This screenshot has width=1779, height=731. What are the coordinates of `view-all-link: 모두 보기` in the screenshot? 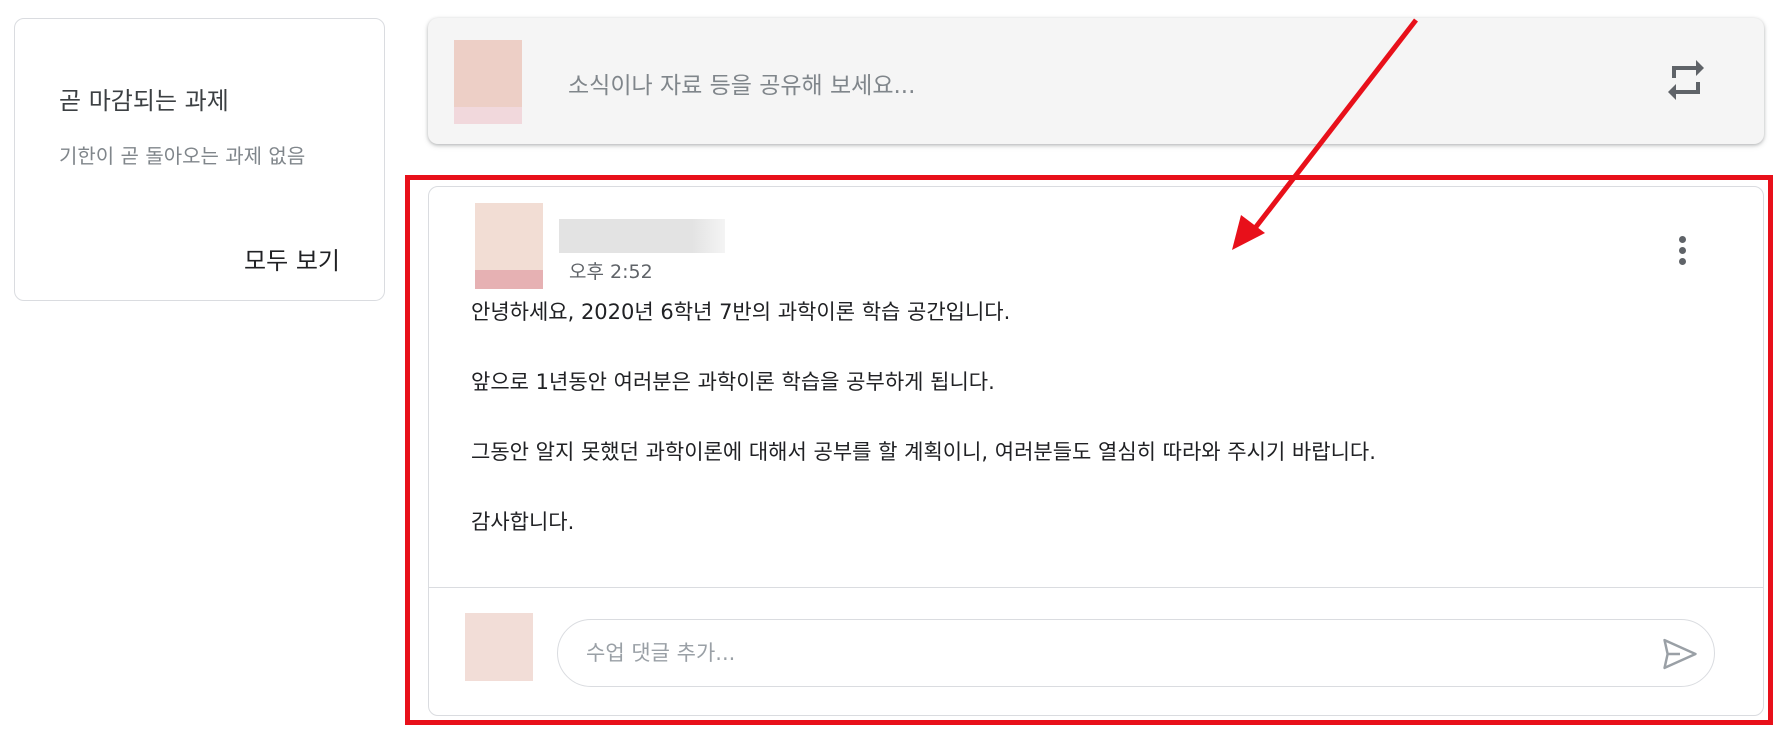 It's located at (292, 258).